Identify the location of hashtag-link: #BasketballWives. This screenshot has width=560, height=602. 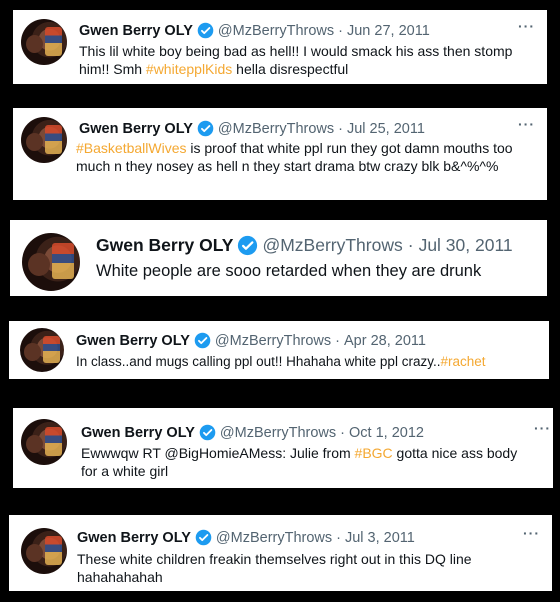
(131, 148).